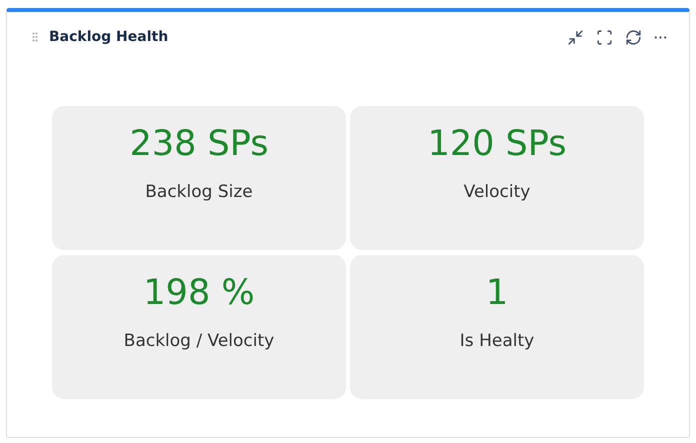  I want to click on more-button, so click(660, 37).